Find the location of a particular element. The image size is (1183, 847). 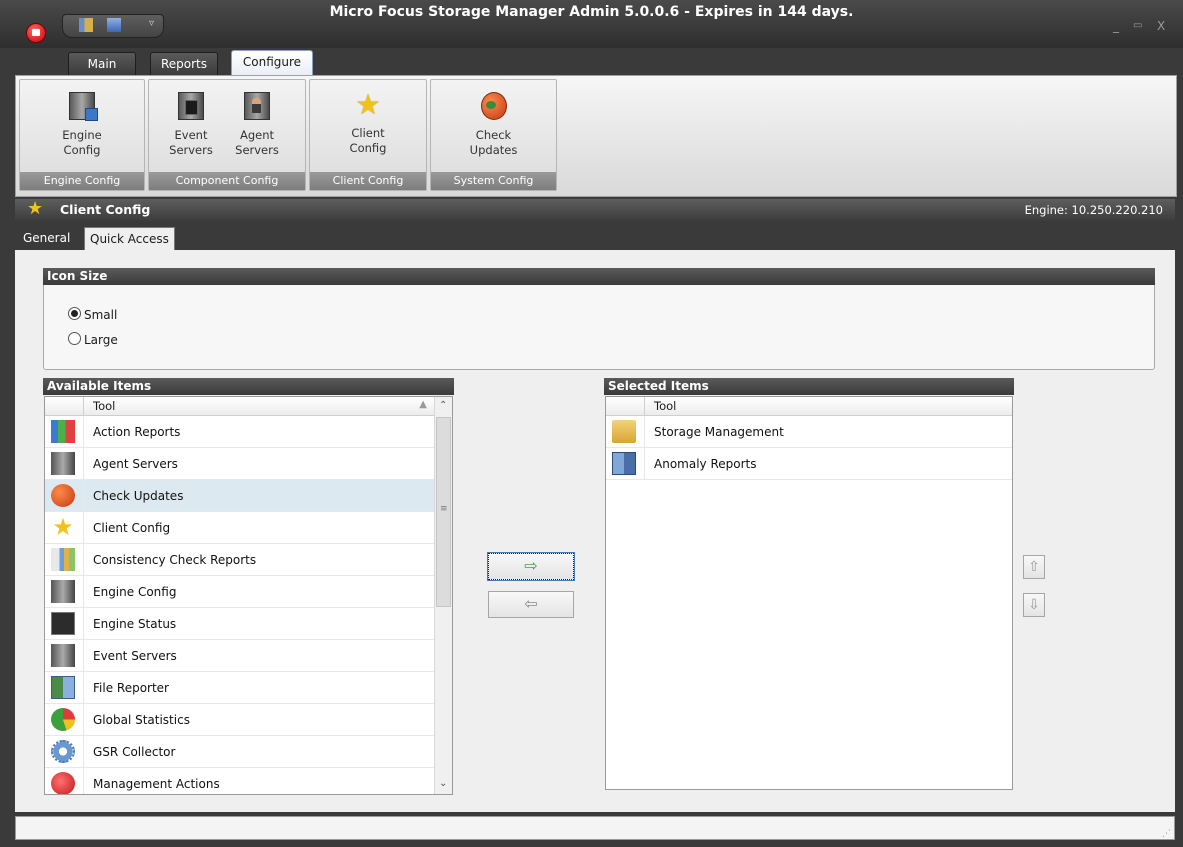

event-servers-label-2: Servers is located at coordinates (191, 150).